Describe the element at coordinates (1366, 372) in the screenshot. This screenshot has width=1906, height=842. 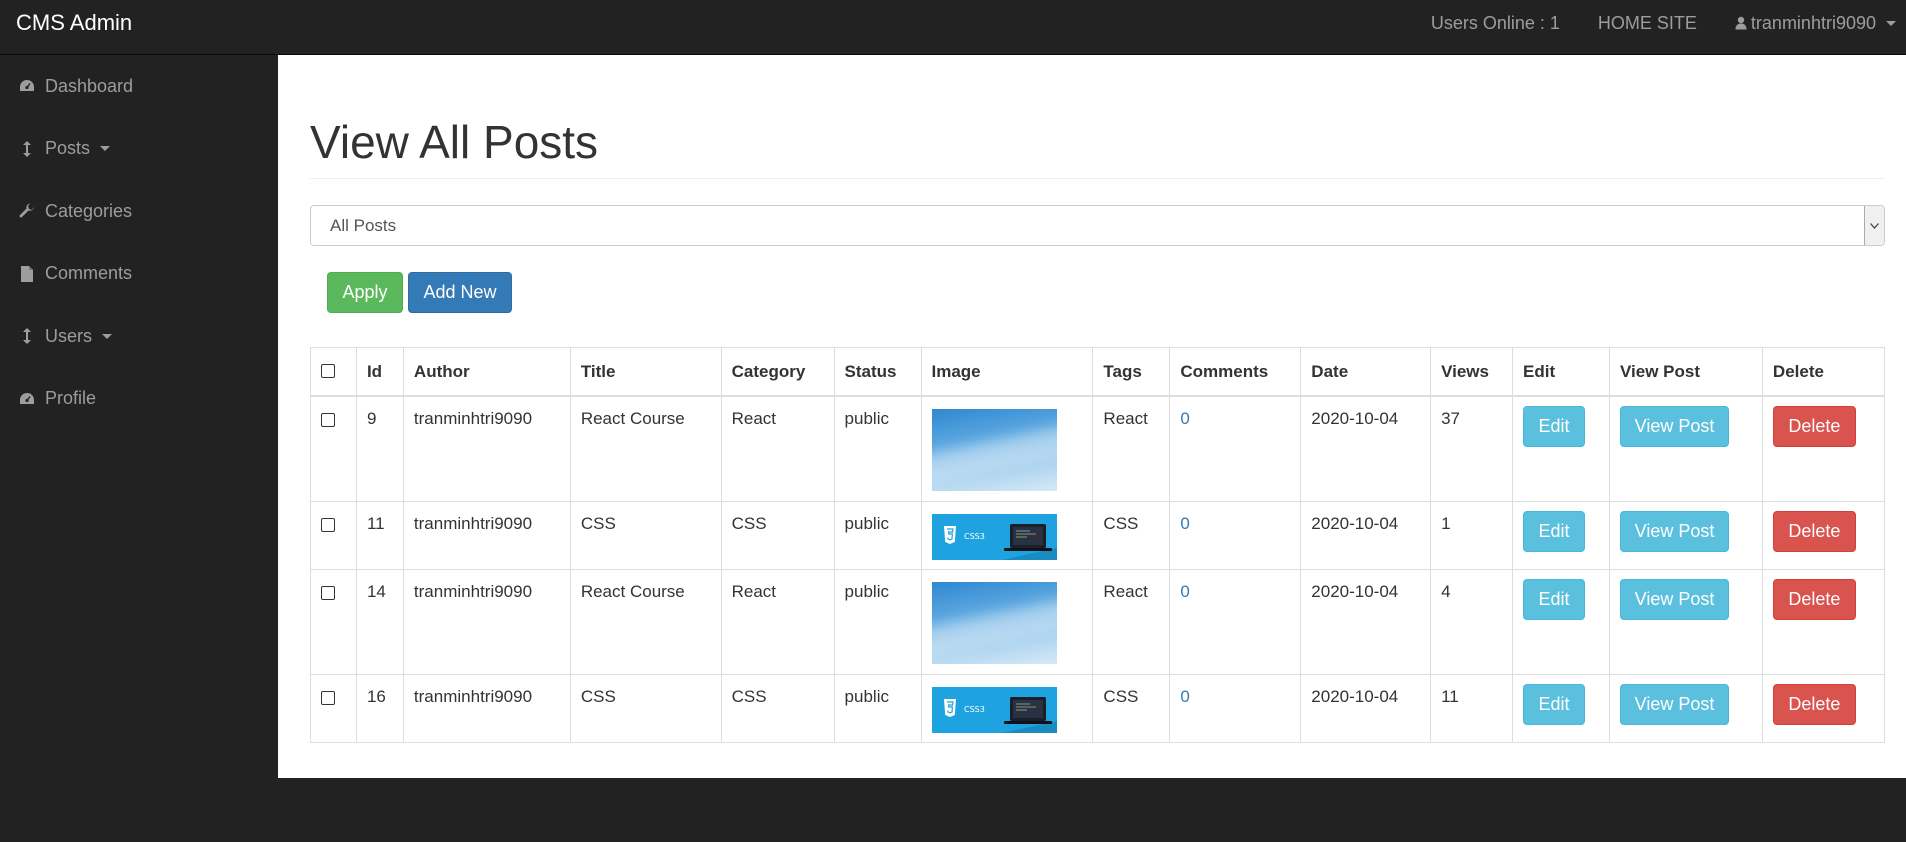
I see `column-header: Date` at that location.